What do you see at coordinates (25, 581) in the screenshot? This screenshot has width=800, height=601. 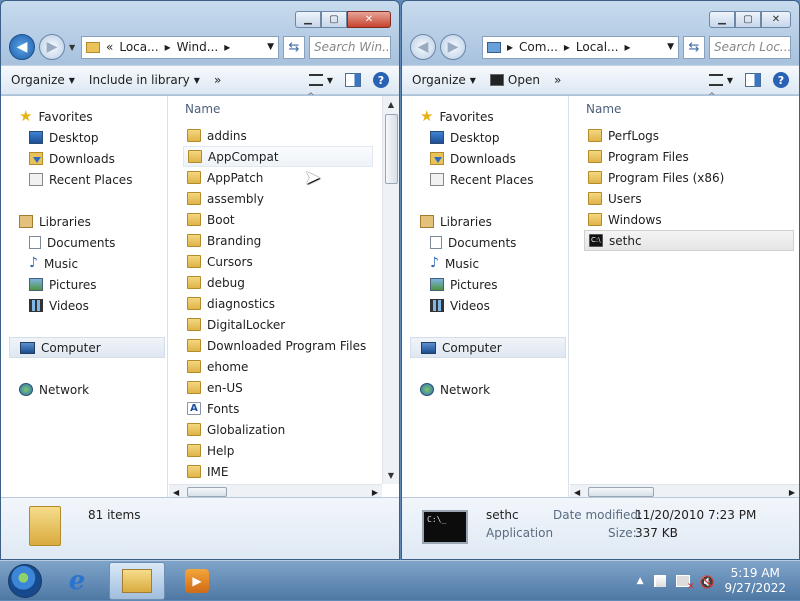 I see `start-button` at bounding box center [25, 581].